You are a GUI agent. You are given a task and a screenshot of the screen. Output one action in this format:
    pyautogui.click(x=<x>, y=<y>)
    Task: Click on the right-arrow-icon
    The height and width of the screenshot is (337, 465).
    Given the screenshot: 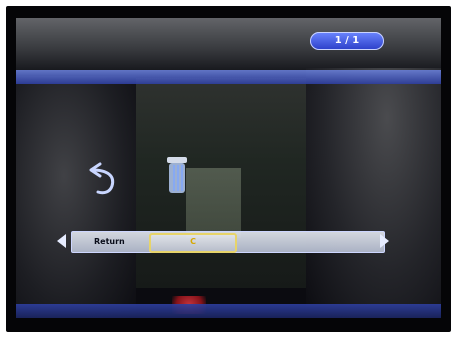 What is the action you would take?
    pyautogui.click(x=384, y=241)
    